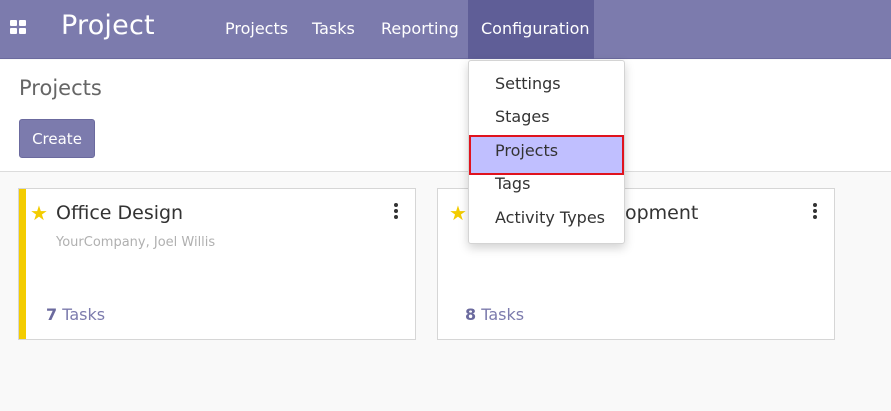 The height and width of the screenshot is (411, 891). Describe the element at coordinates (420, 29) in the screenshot. I see `menu-reporting: Reporting` at that location.